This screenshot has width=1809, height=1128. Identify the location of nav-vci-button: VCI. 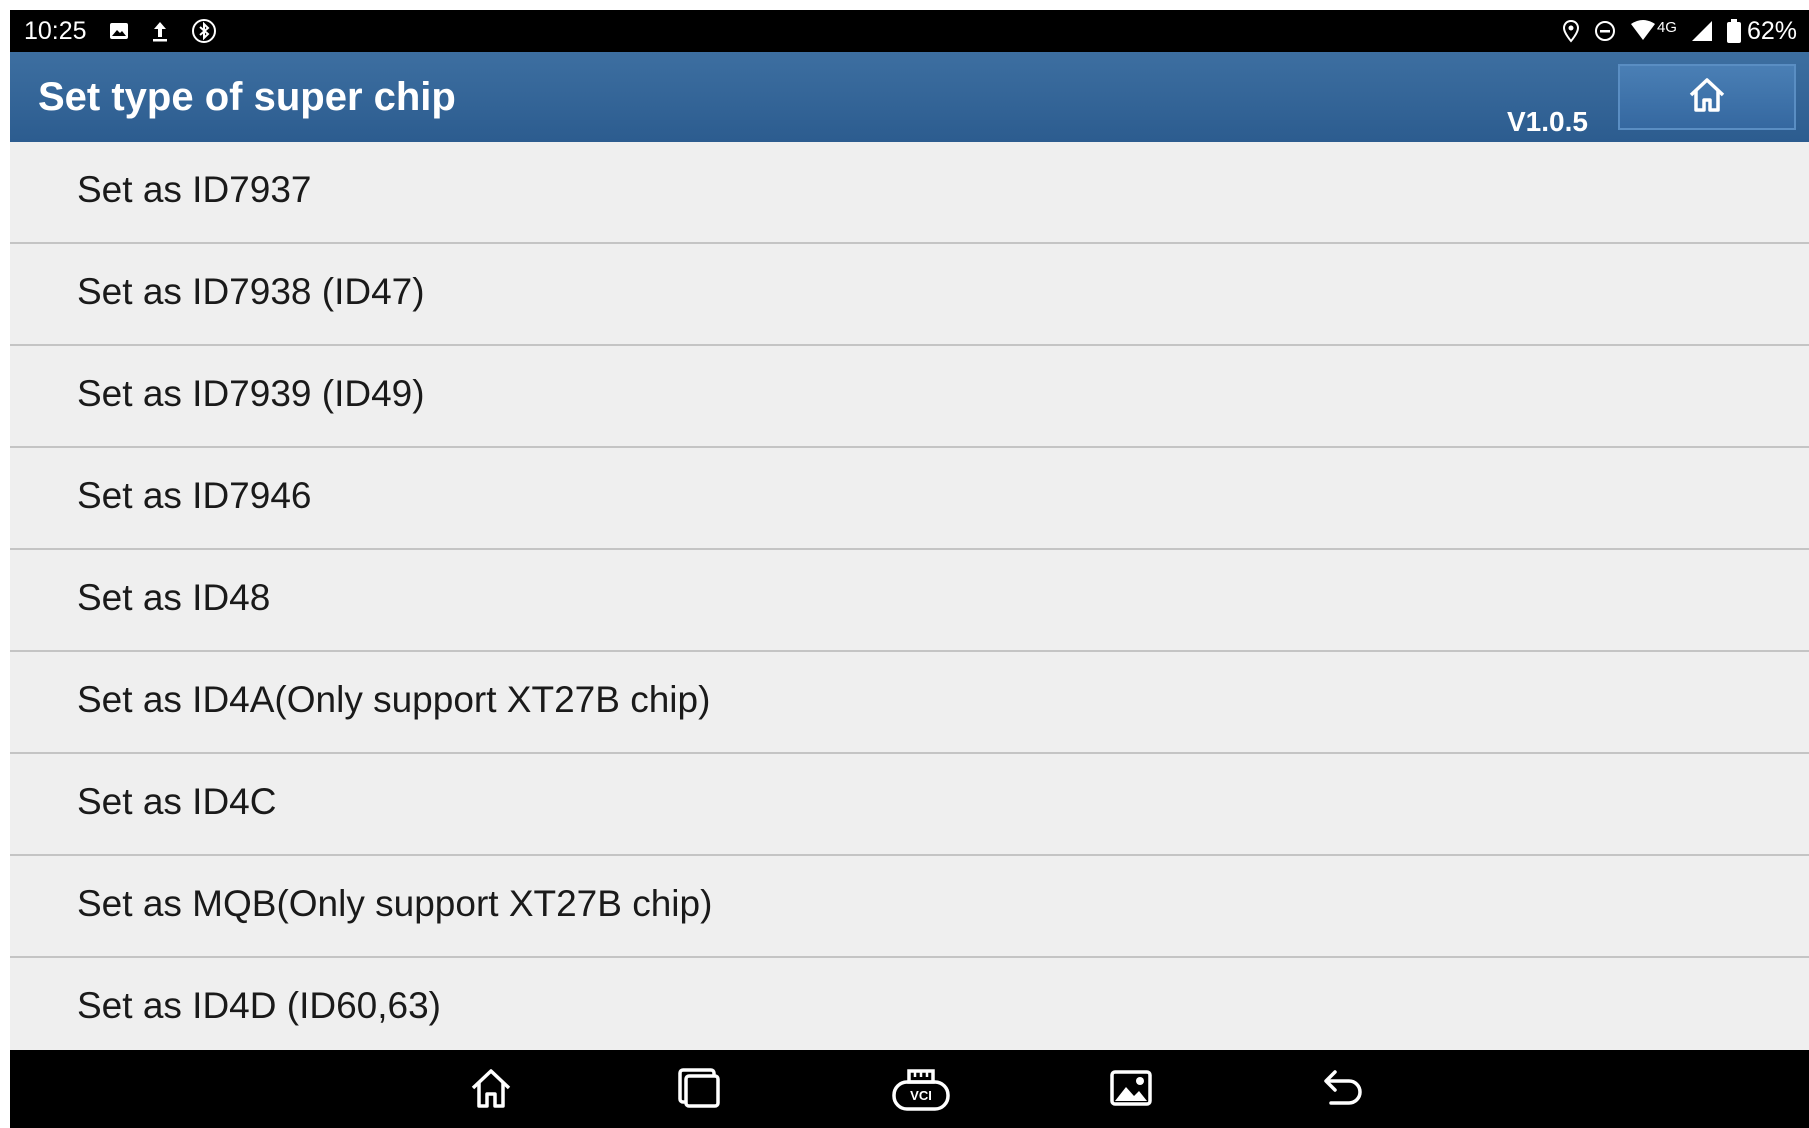
(921, 1090).